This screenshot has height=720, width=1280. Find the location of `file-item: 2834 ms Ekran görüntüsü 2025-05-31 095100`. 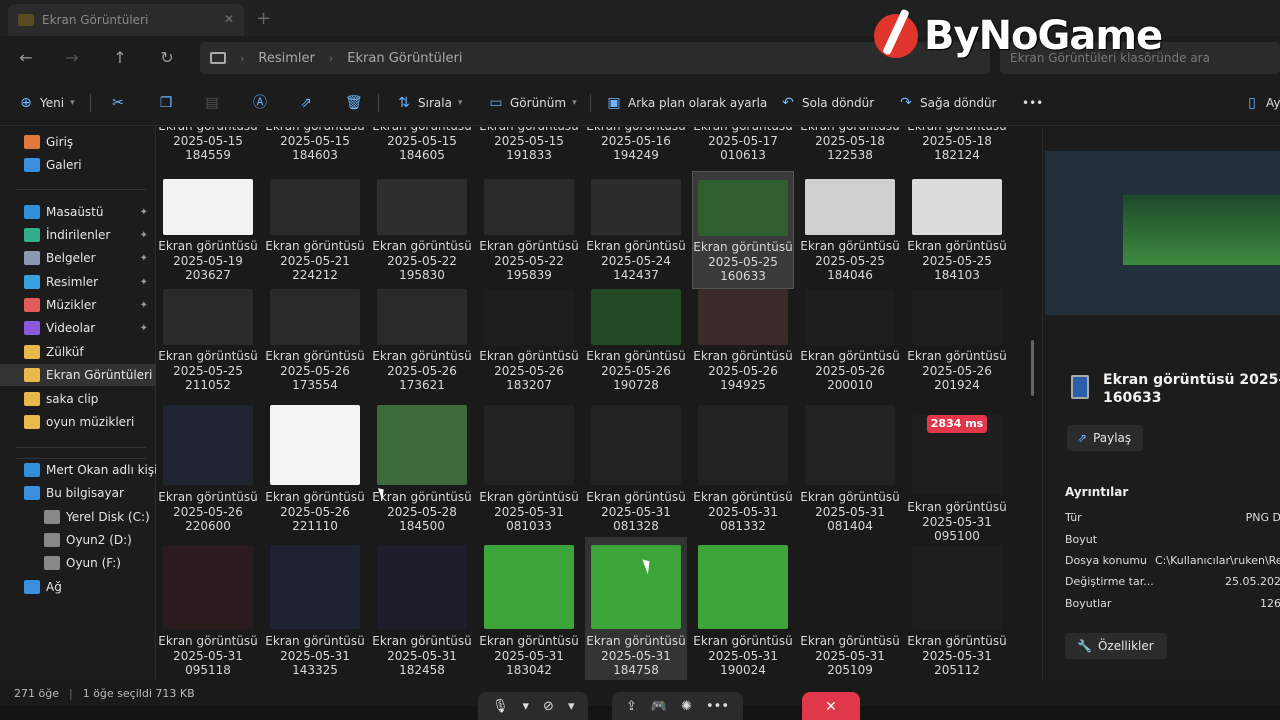

file-item: 2834 ms Ekran görüntüsü 2025-05-31 095100 is located at coordinates (957, 470).